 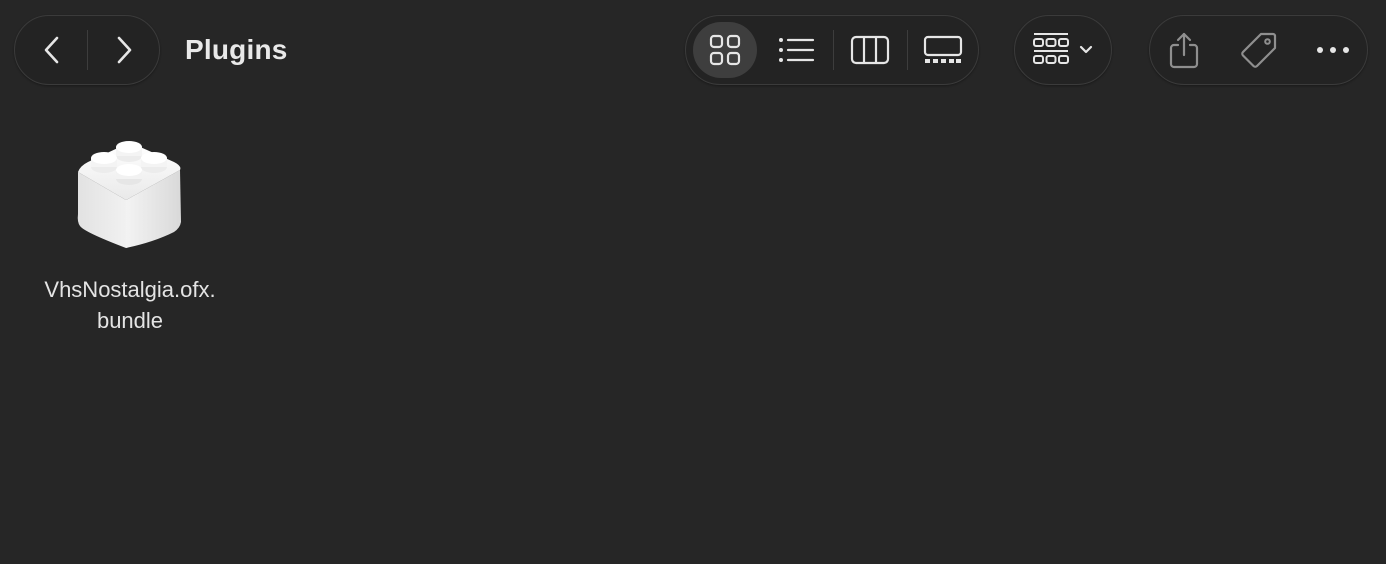 I want to click on more-icon, so click(x=1333, y=50).